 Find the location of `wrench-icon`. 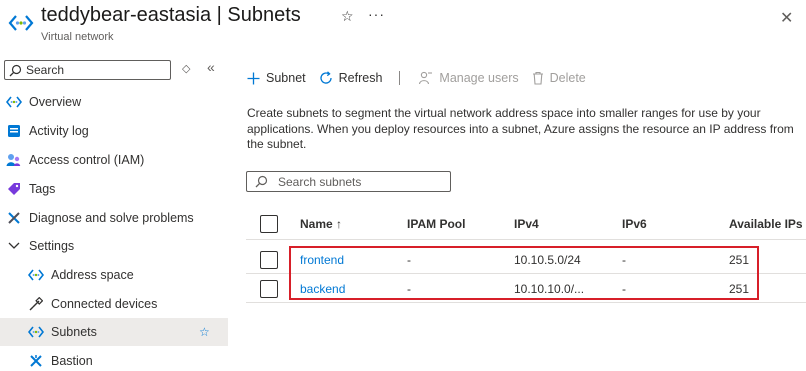

wrench-icon is located at coordinates (14, 218).